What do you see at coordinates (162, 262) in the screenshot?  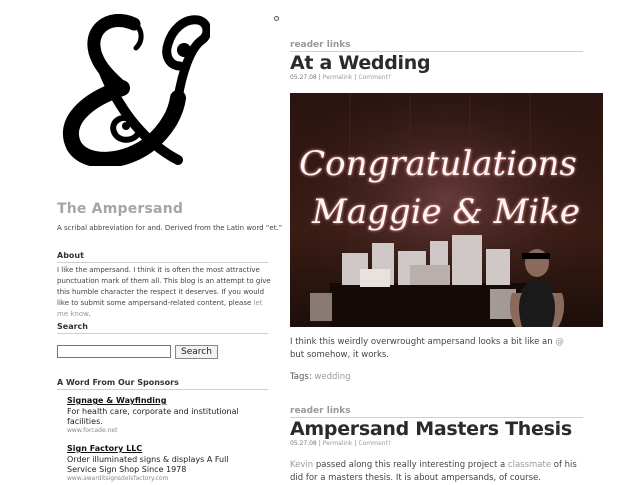 I see `about-divider` at bounding box center [162, 262].